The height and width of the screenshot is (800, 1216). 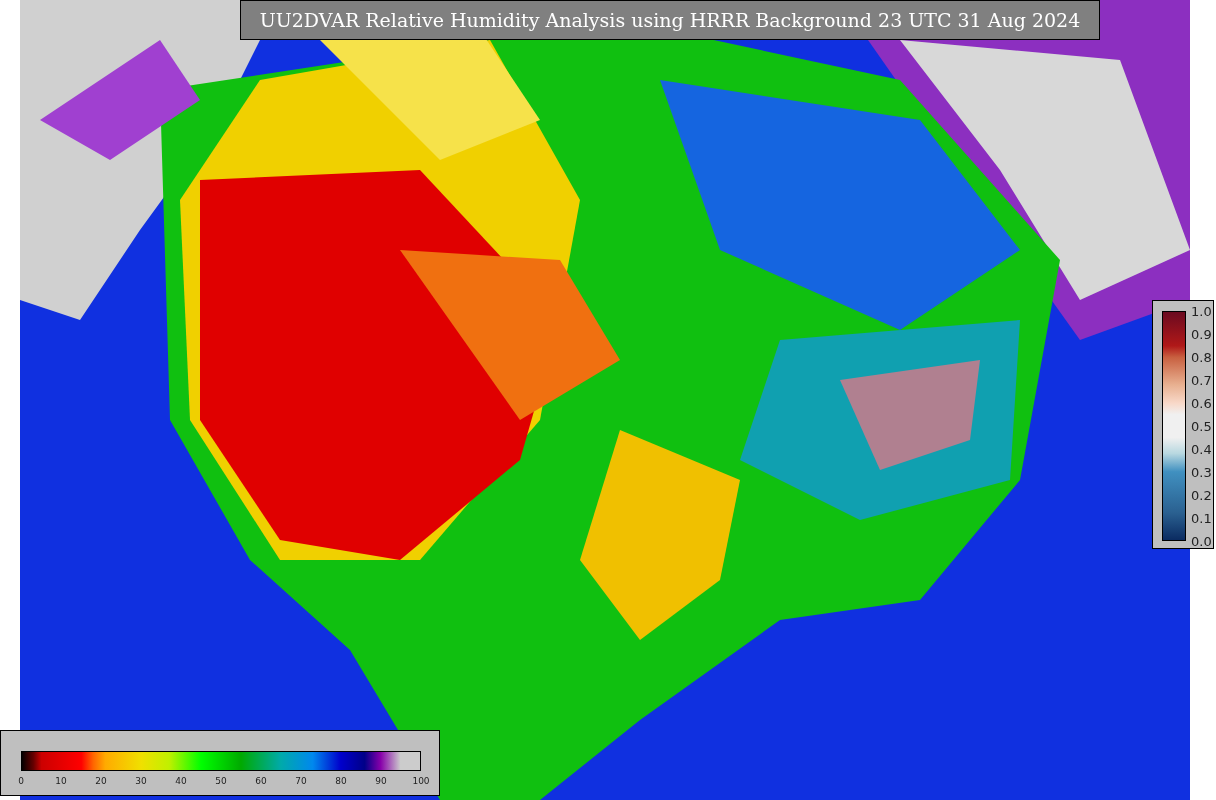 What do you see at coordinates (301, 781) in the screenshot?
I see `colorbar-tick-label: 70` at bounding box center [301, 781].